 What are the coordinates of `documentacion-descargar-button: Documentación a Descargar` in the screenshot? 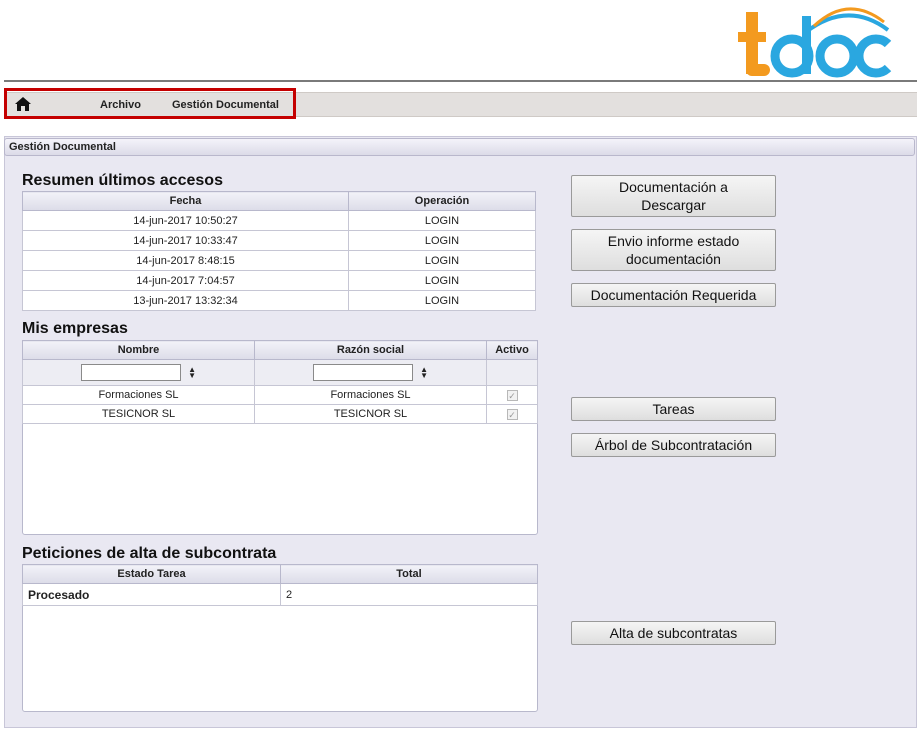 It's located at (673, 196).